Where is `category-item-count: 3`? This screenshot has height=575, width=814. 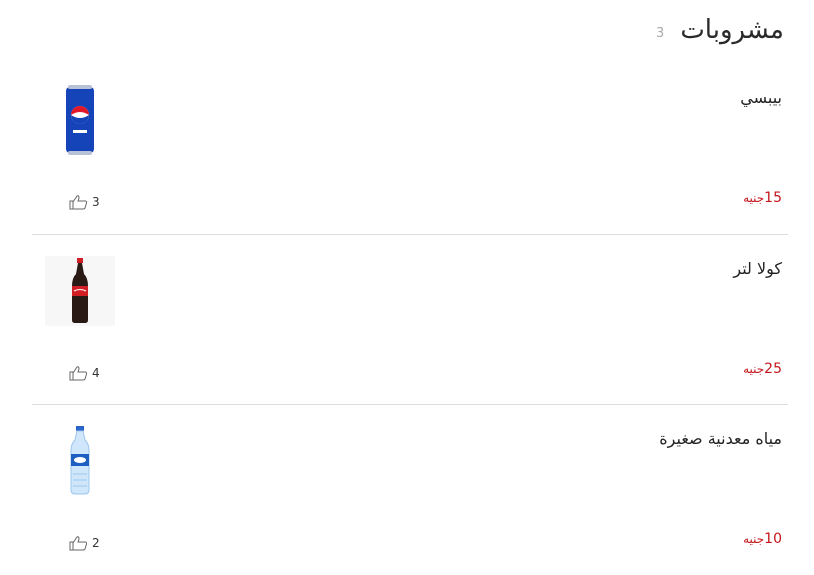 category-item-count: 3 is located at coordinates (660, 33).